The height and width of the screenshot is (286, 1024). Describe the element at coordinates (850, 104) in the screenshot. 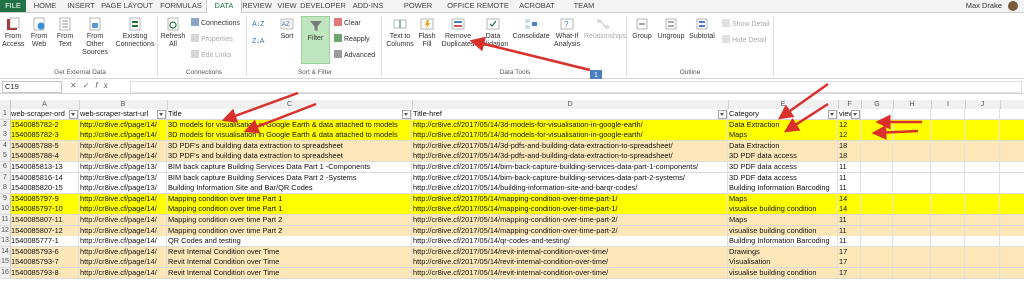

I see `column-header-f: F` at that location.